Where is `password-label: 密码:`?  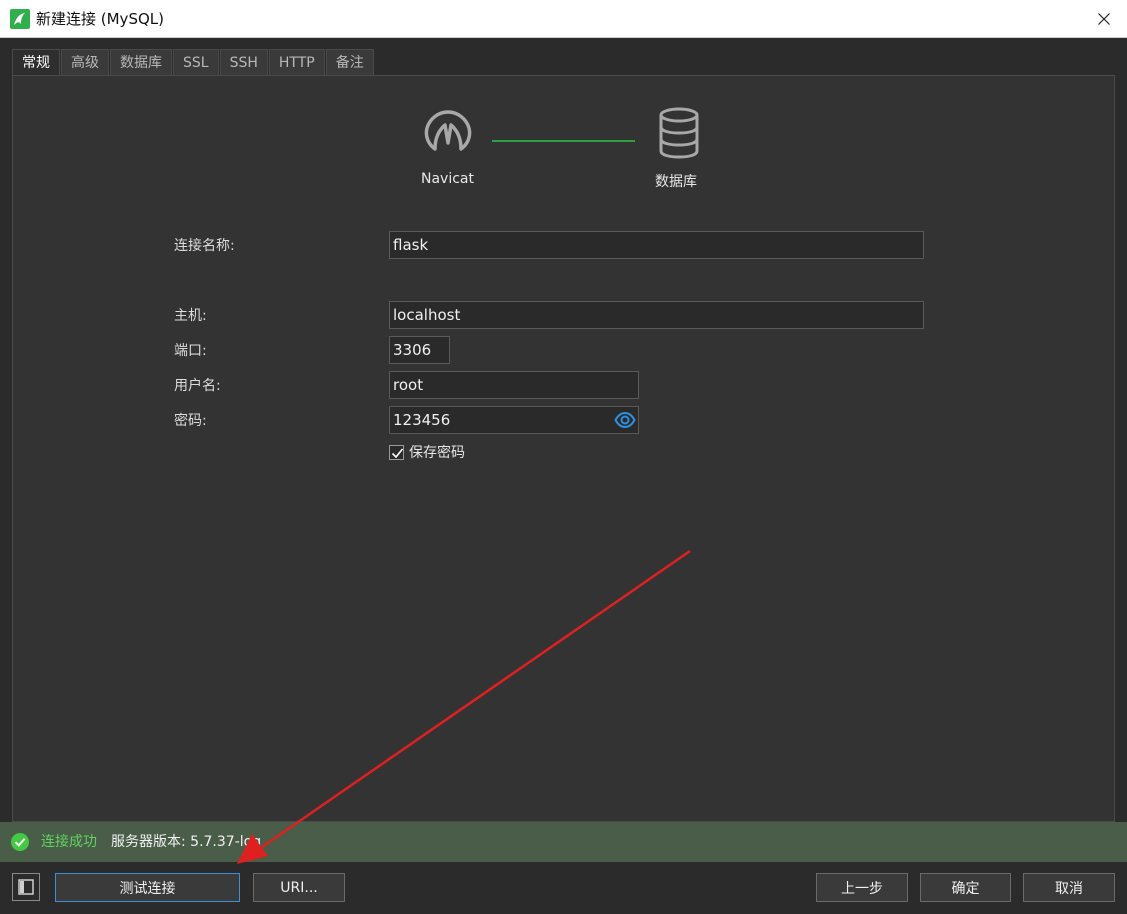 password-label: 密码: is located at coordinates (190, 421).